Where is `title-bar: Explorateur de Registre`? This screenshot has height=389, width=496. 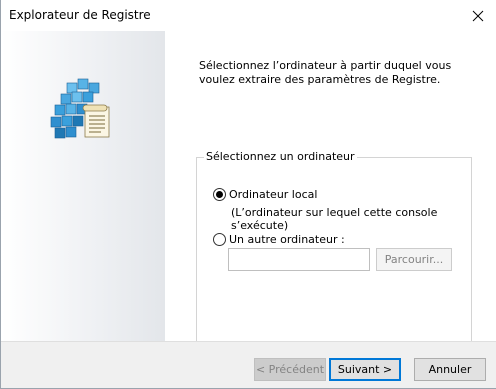
title-bar: Explorateur de Registre is located at coordinates (248, 15).